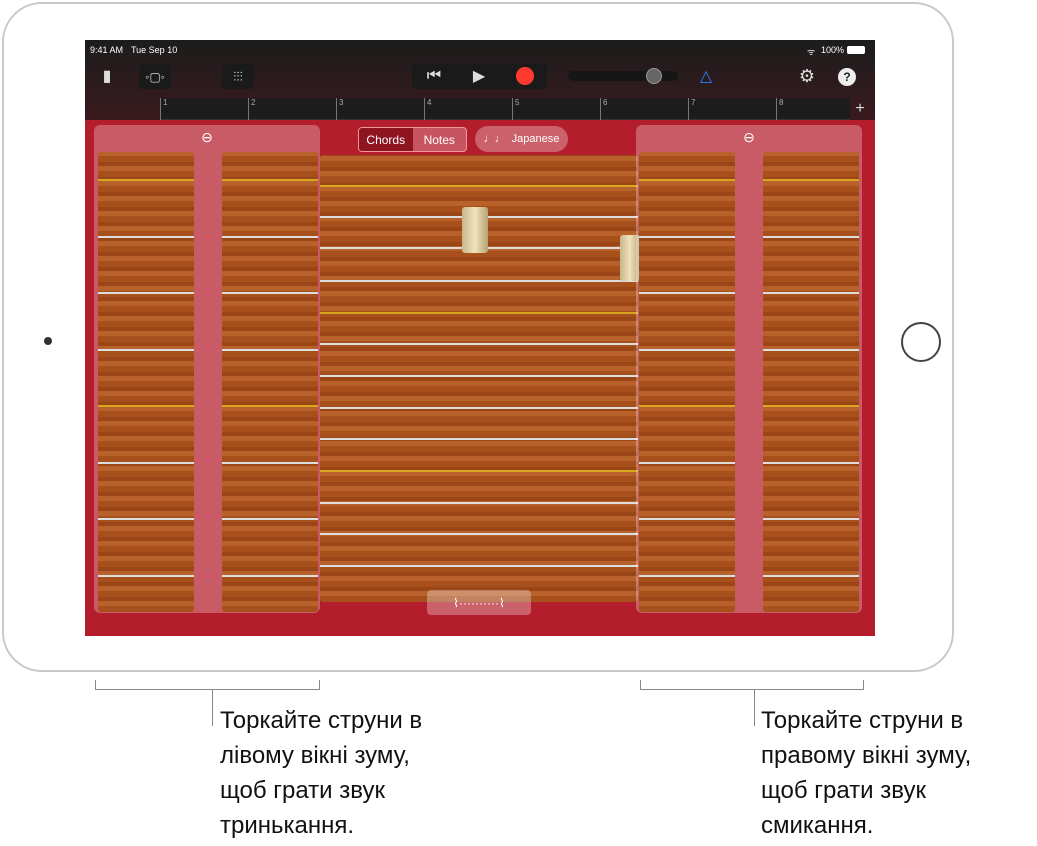 Image resolution: width=1037 pixels, height=846 pixels. Describe the element at coordinates (270, 382) in the screenshot. I see `left-zoom-strings-b` at that location.